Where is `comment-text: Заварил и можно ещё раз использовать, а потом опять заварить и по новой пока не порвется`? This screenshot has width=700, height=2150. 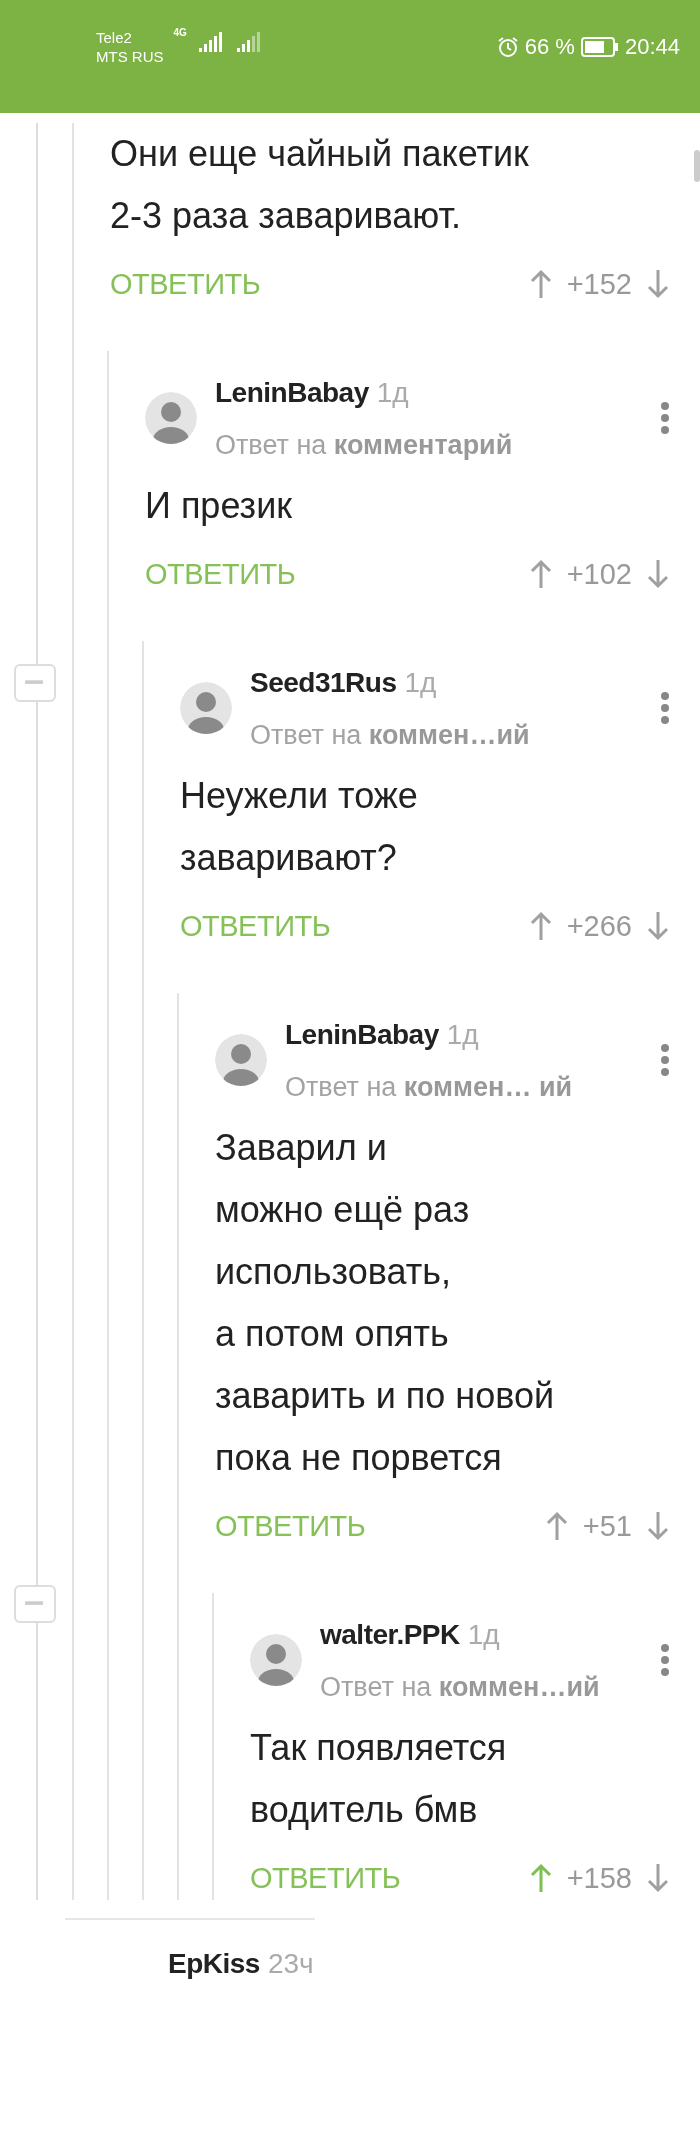 comment-text: Заварил и можно ещё раз использовать, а потом опять заварить и по новой пока не порвется is located at coordinates (385, 1303).